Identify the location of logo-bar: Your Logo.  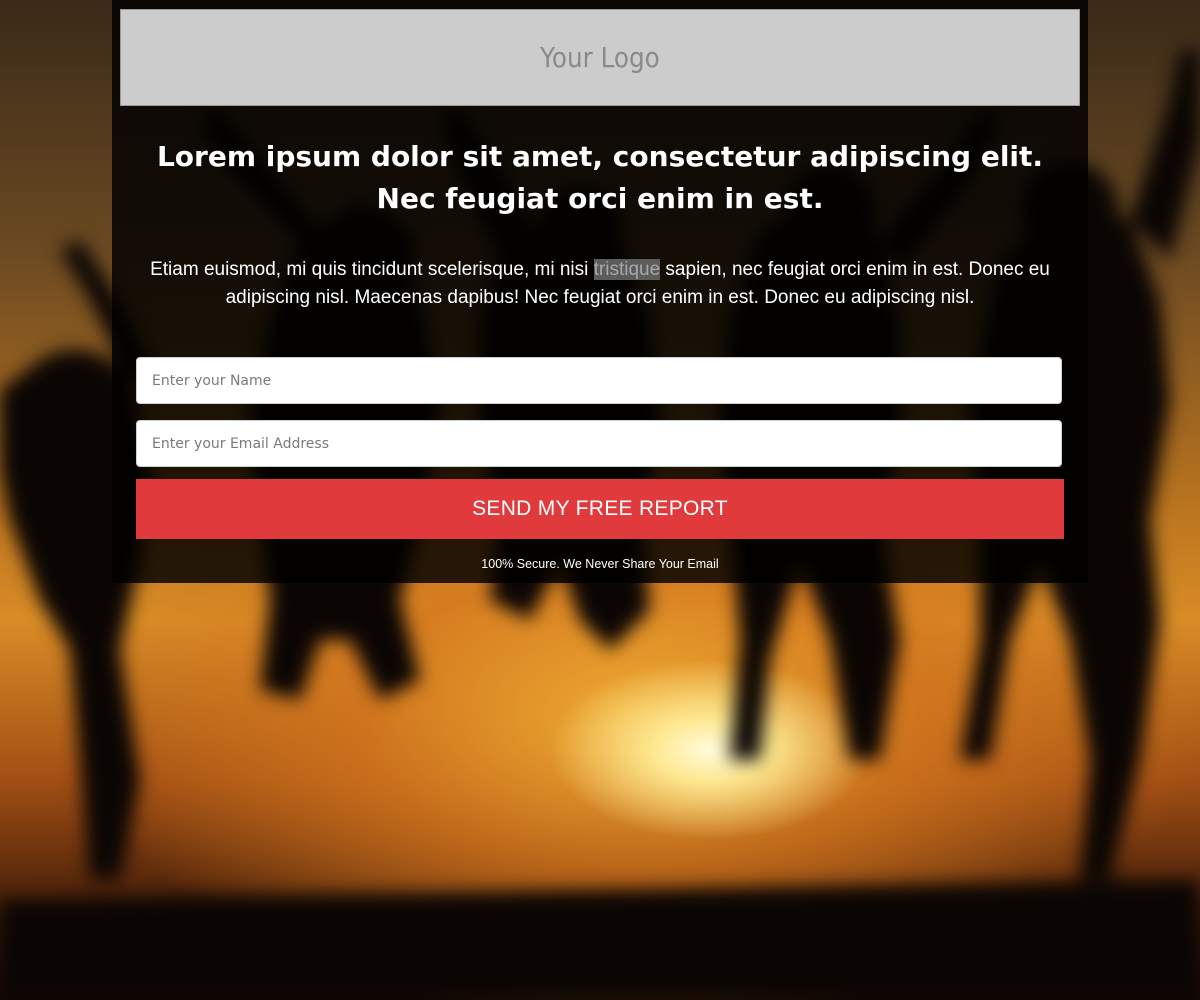
(600, 57).